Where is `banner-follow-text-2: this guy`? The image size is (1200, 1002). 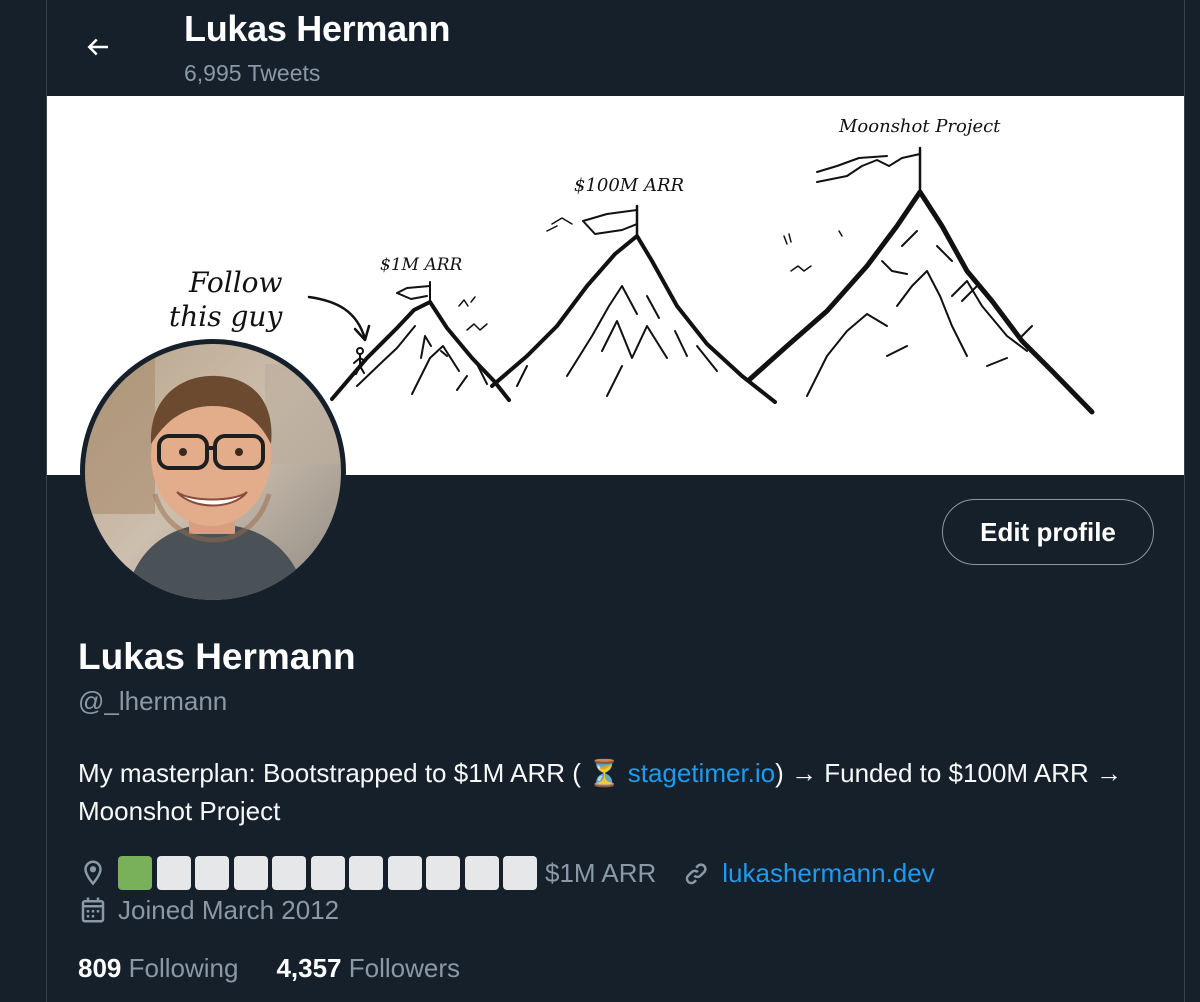
banner-follow-text-2: this guy is located at coordinates (226, 316).